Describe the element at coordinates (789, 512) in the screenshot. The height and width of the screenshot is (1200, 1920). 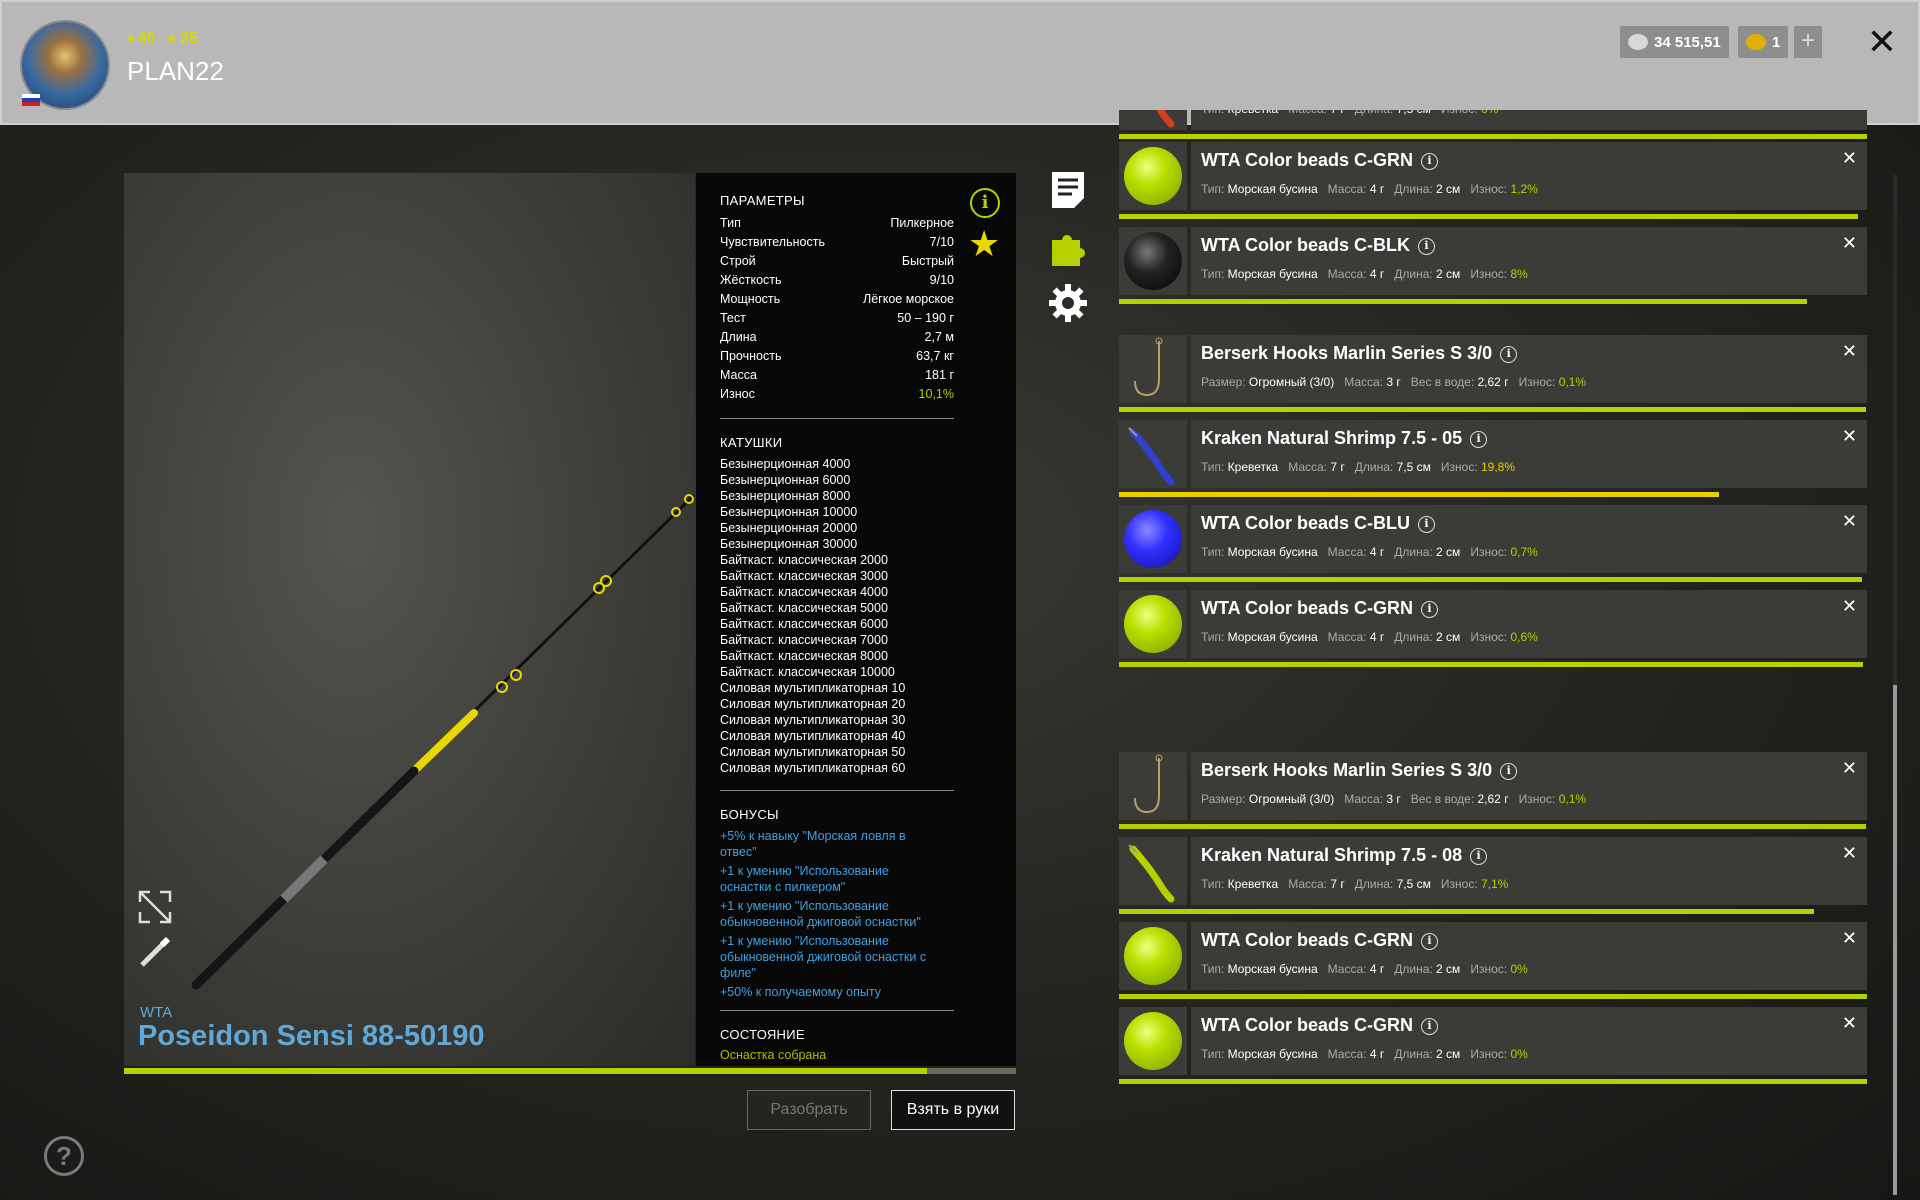
I see `reel-item: Безынерционная 10000` at that location.